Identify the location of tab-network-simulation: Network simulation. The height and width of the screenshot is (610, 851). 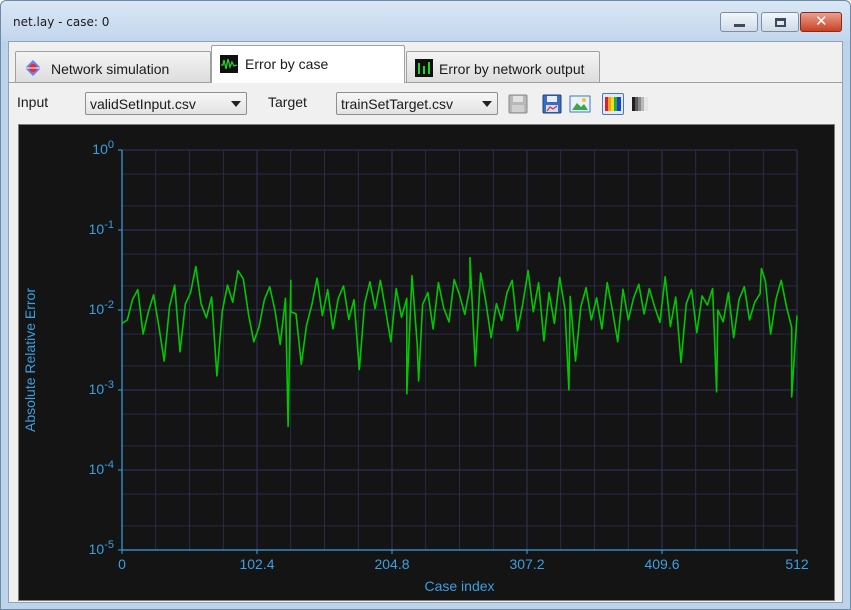
(113, 67).